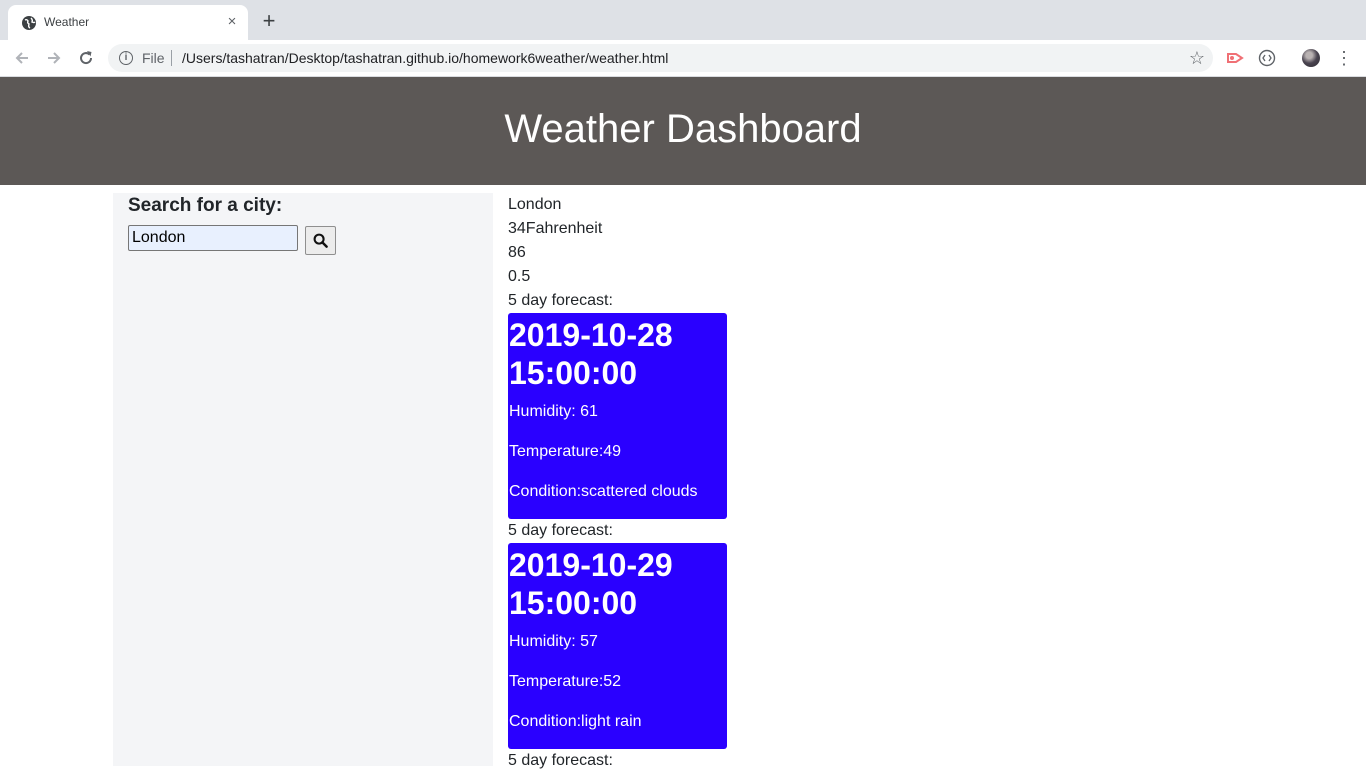  What do you see at coordinates (1235, 58) in the screenshot?
I see `extension-cast-icon` at bounding box center [1235, 58].